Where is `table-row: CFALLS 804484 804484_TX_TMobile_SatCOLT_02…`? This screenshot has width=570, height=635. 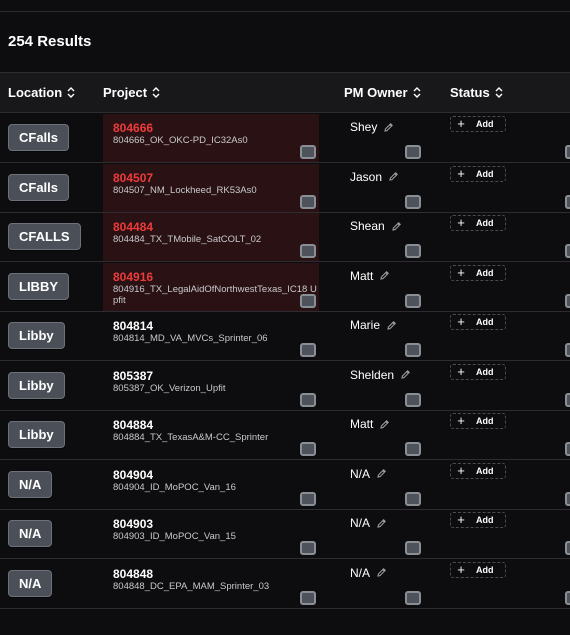 table-row: CFALLS 804484 804484_TX_TMobile_SatCOLT_02… is located at coordinates (285, 237).